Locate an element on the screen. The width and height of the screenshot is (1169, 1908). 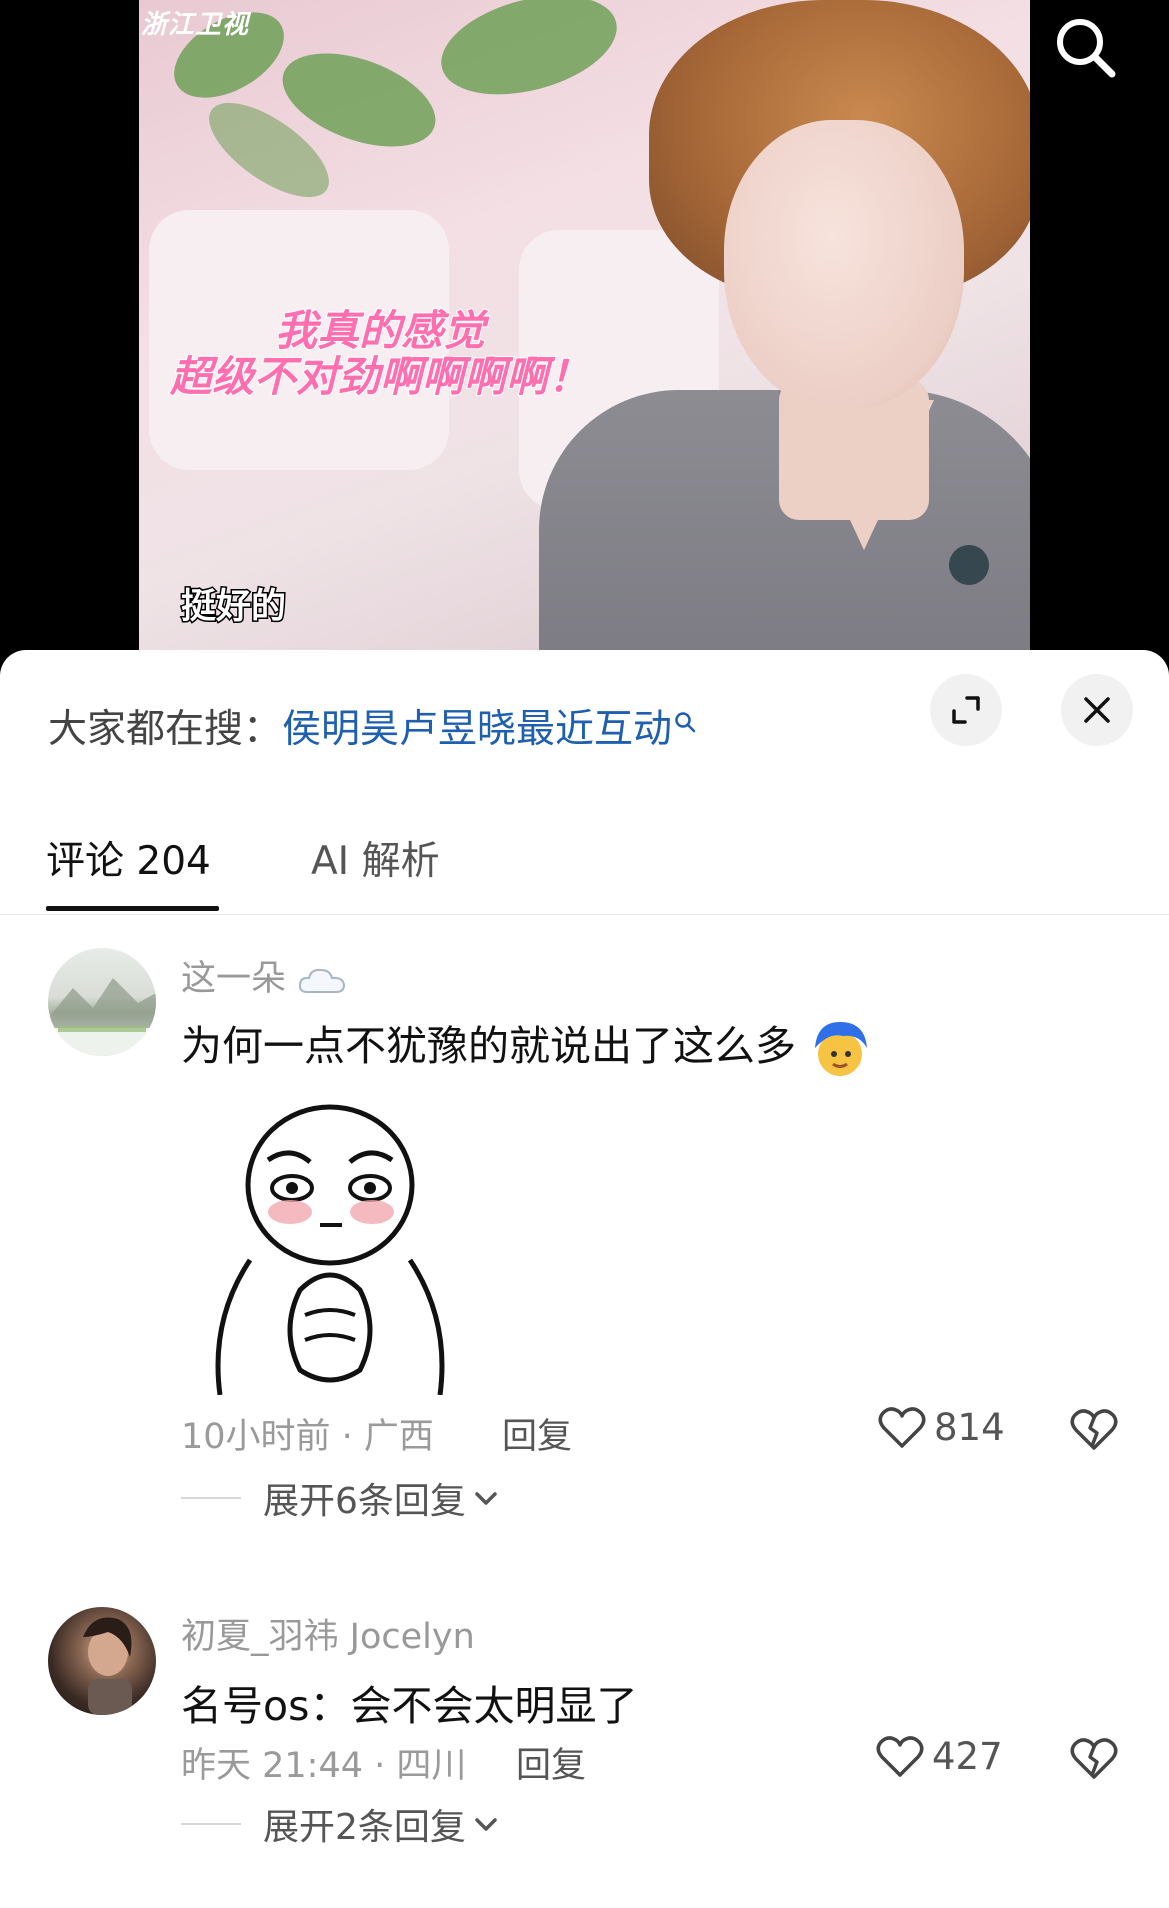
like-button: 427 is located at coordinates (939, 1756).